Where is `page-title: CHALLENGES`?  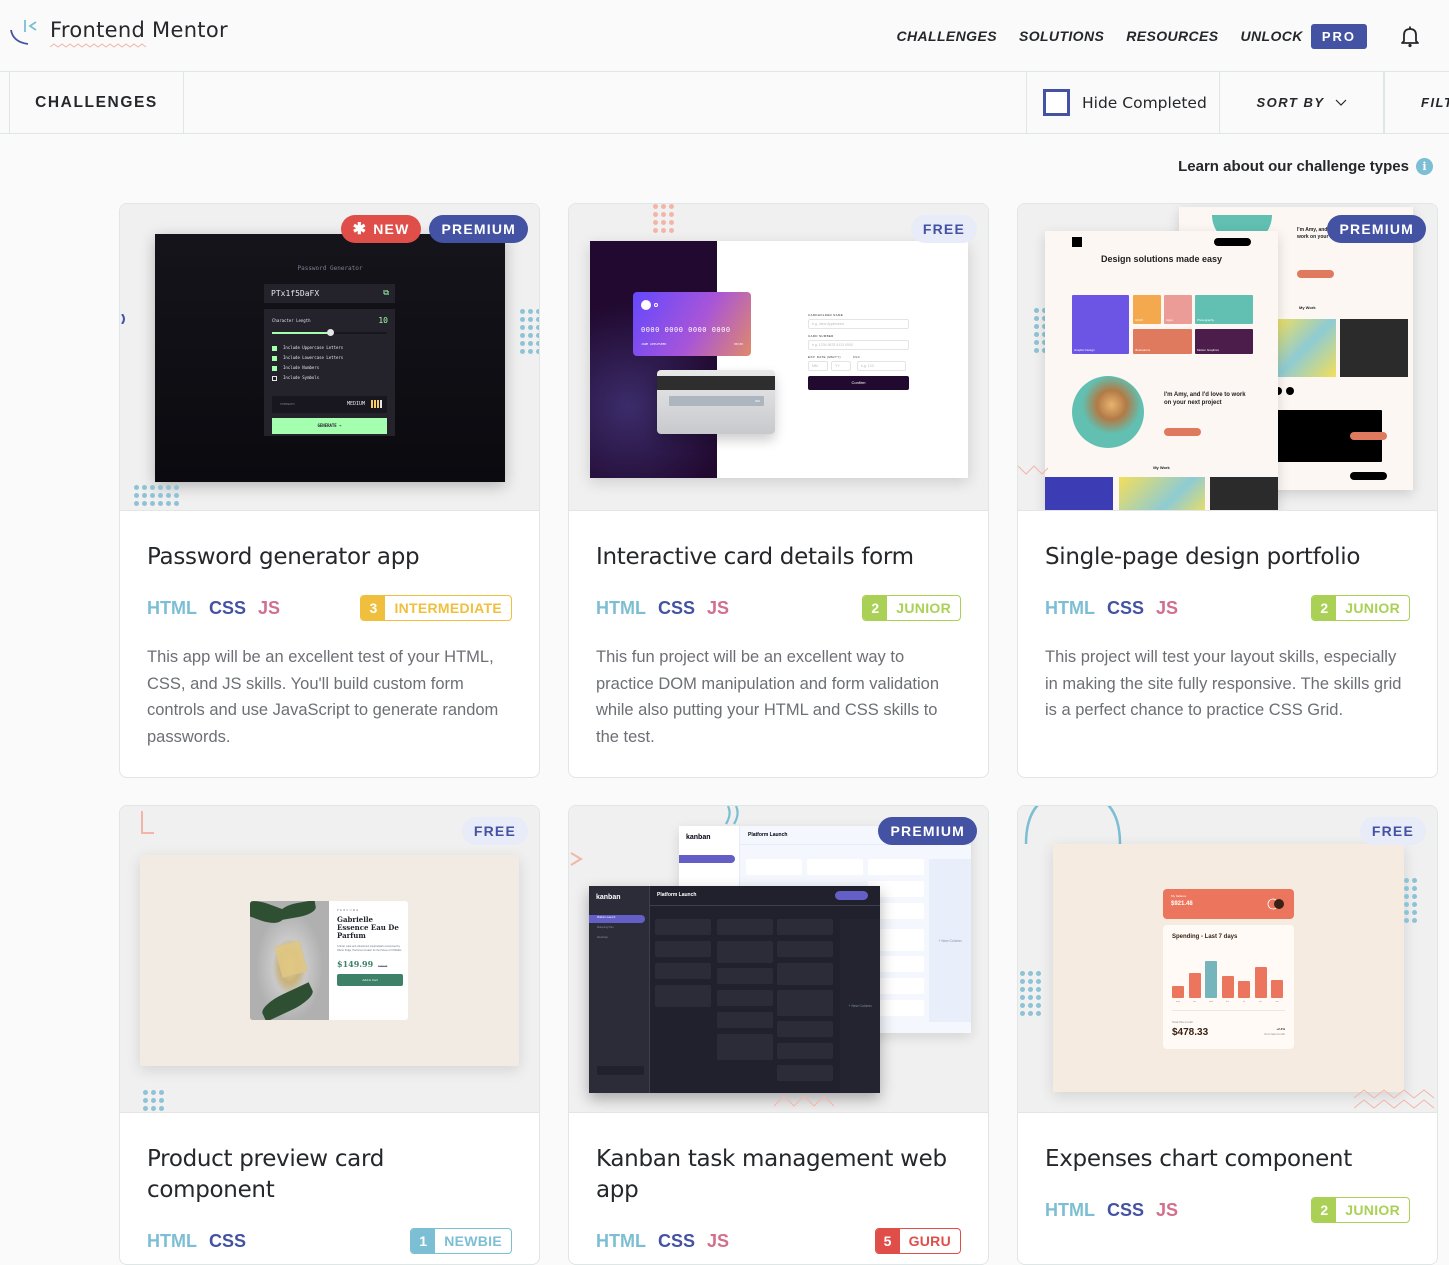 page-title: CHALLENGES is located at coordinates (96, 102).